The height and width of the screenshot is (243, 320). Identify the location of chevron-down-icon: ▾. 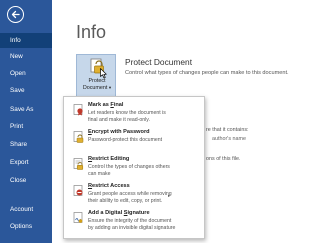
(110, 87).